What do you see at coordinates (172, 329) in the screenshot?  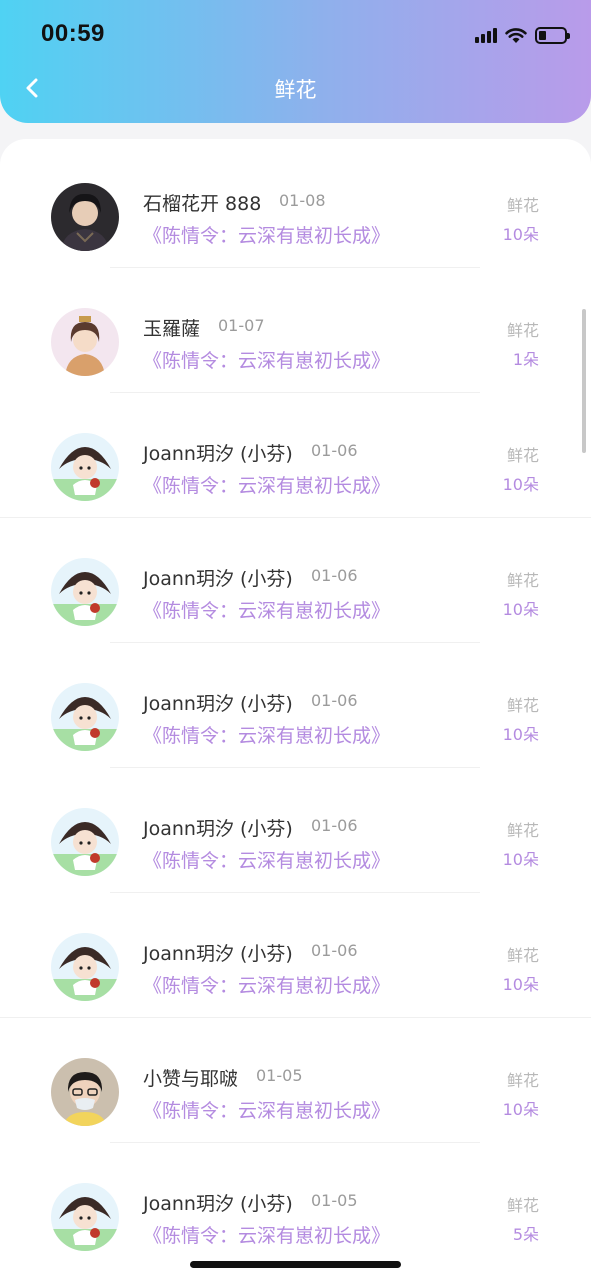 I see `user-name: 玉羅薩` at bounding box center [172, 329].